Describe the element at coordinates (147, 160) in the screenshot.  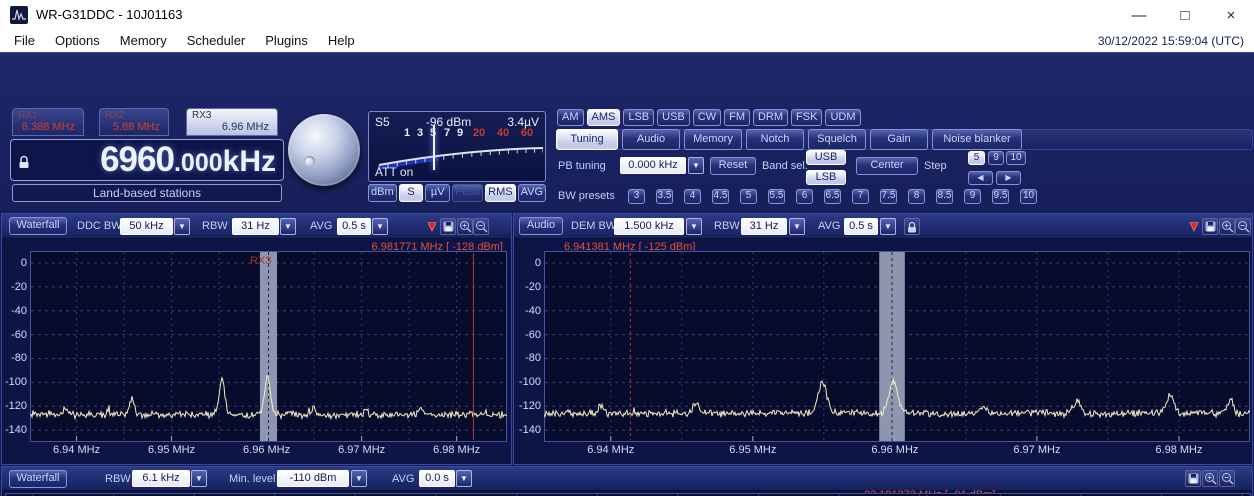
I see `frequency-display: 6960.000kHz` at that location.